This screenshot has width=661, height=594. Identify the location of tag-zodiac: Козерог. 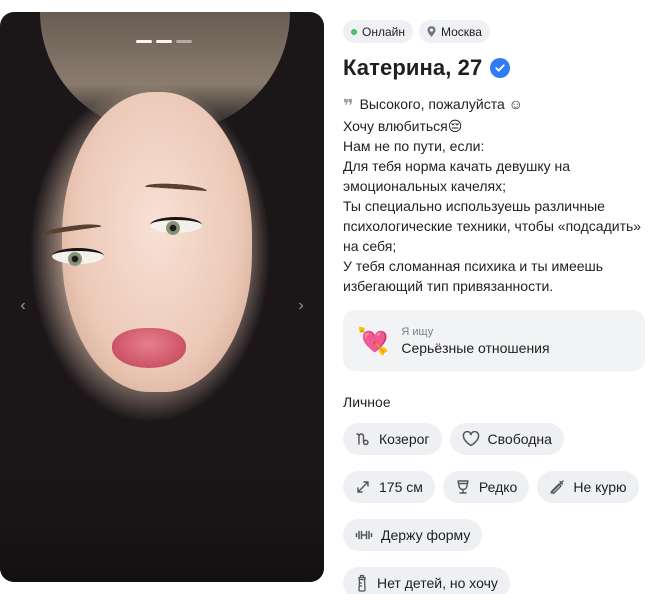
(392, 439).